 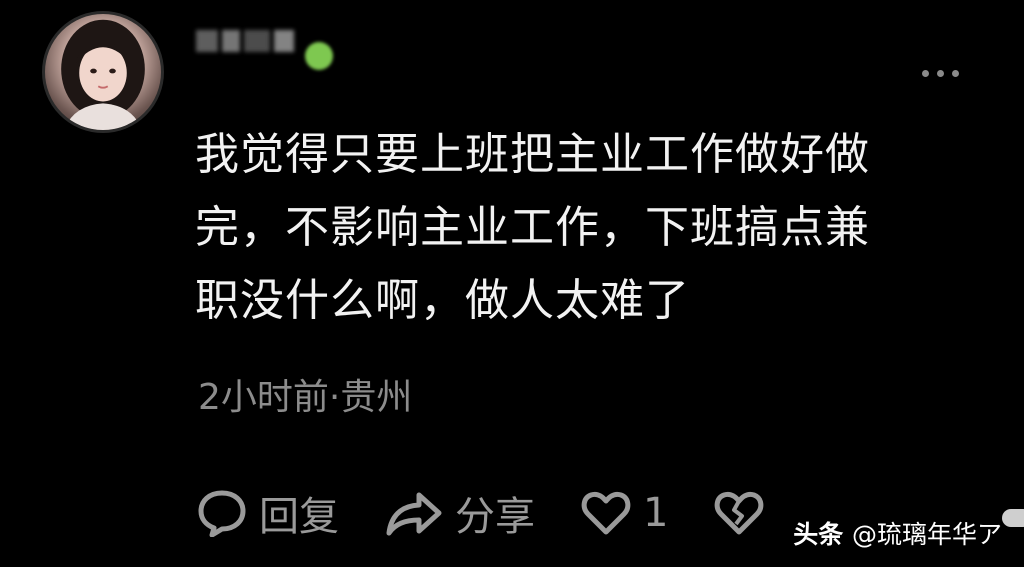 What do you see at coordinates (818, 534) in the screenshot?
I see `watermark-brand: 头条` at bounding box center [818, 534].